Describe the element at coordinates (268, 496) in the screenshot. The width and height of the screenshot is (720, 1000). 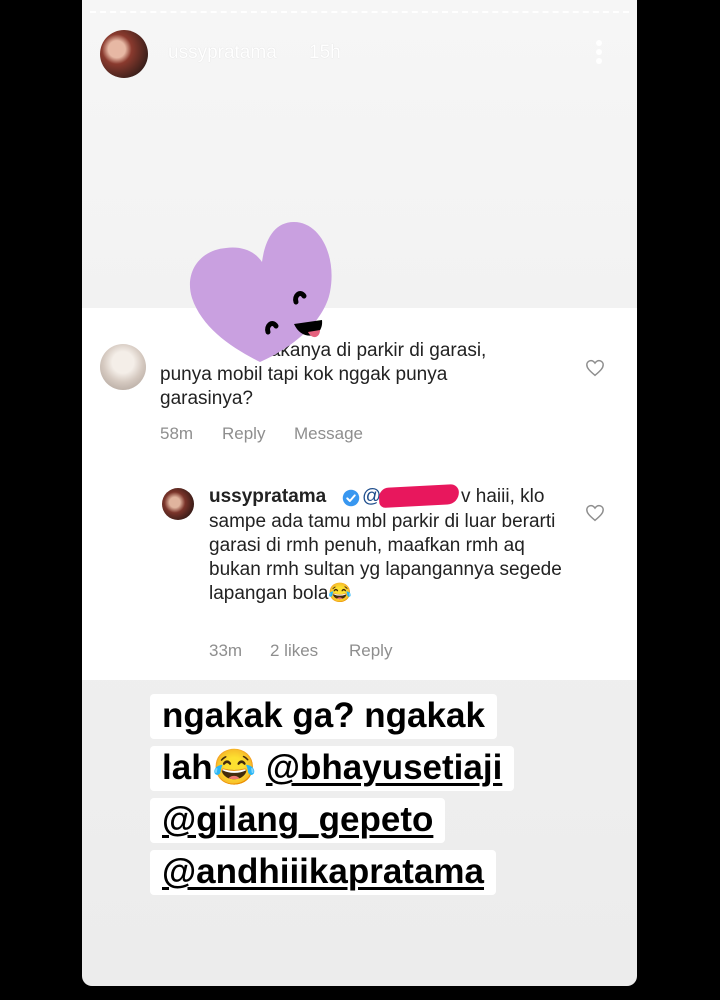
I see `reply-username: ussypratama` at that location.